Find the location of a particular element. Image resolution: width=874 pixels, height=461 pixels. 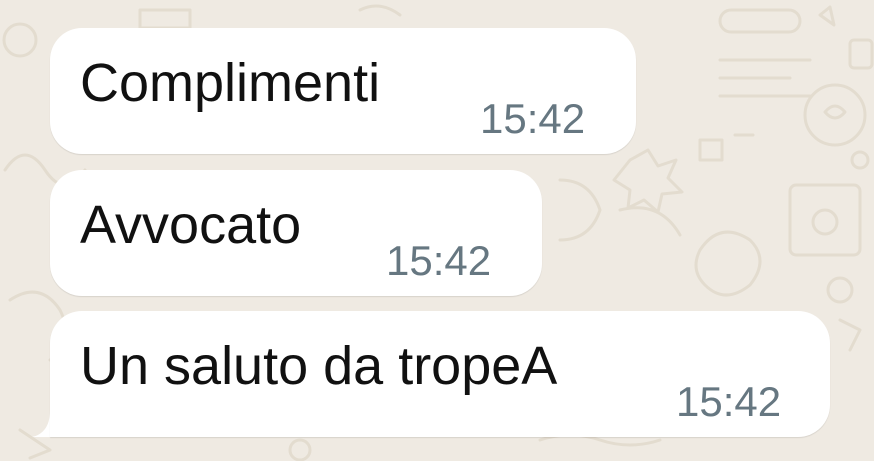

message-text: Avvocato is located at coordinates (191, 225).